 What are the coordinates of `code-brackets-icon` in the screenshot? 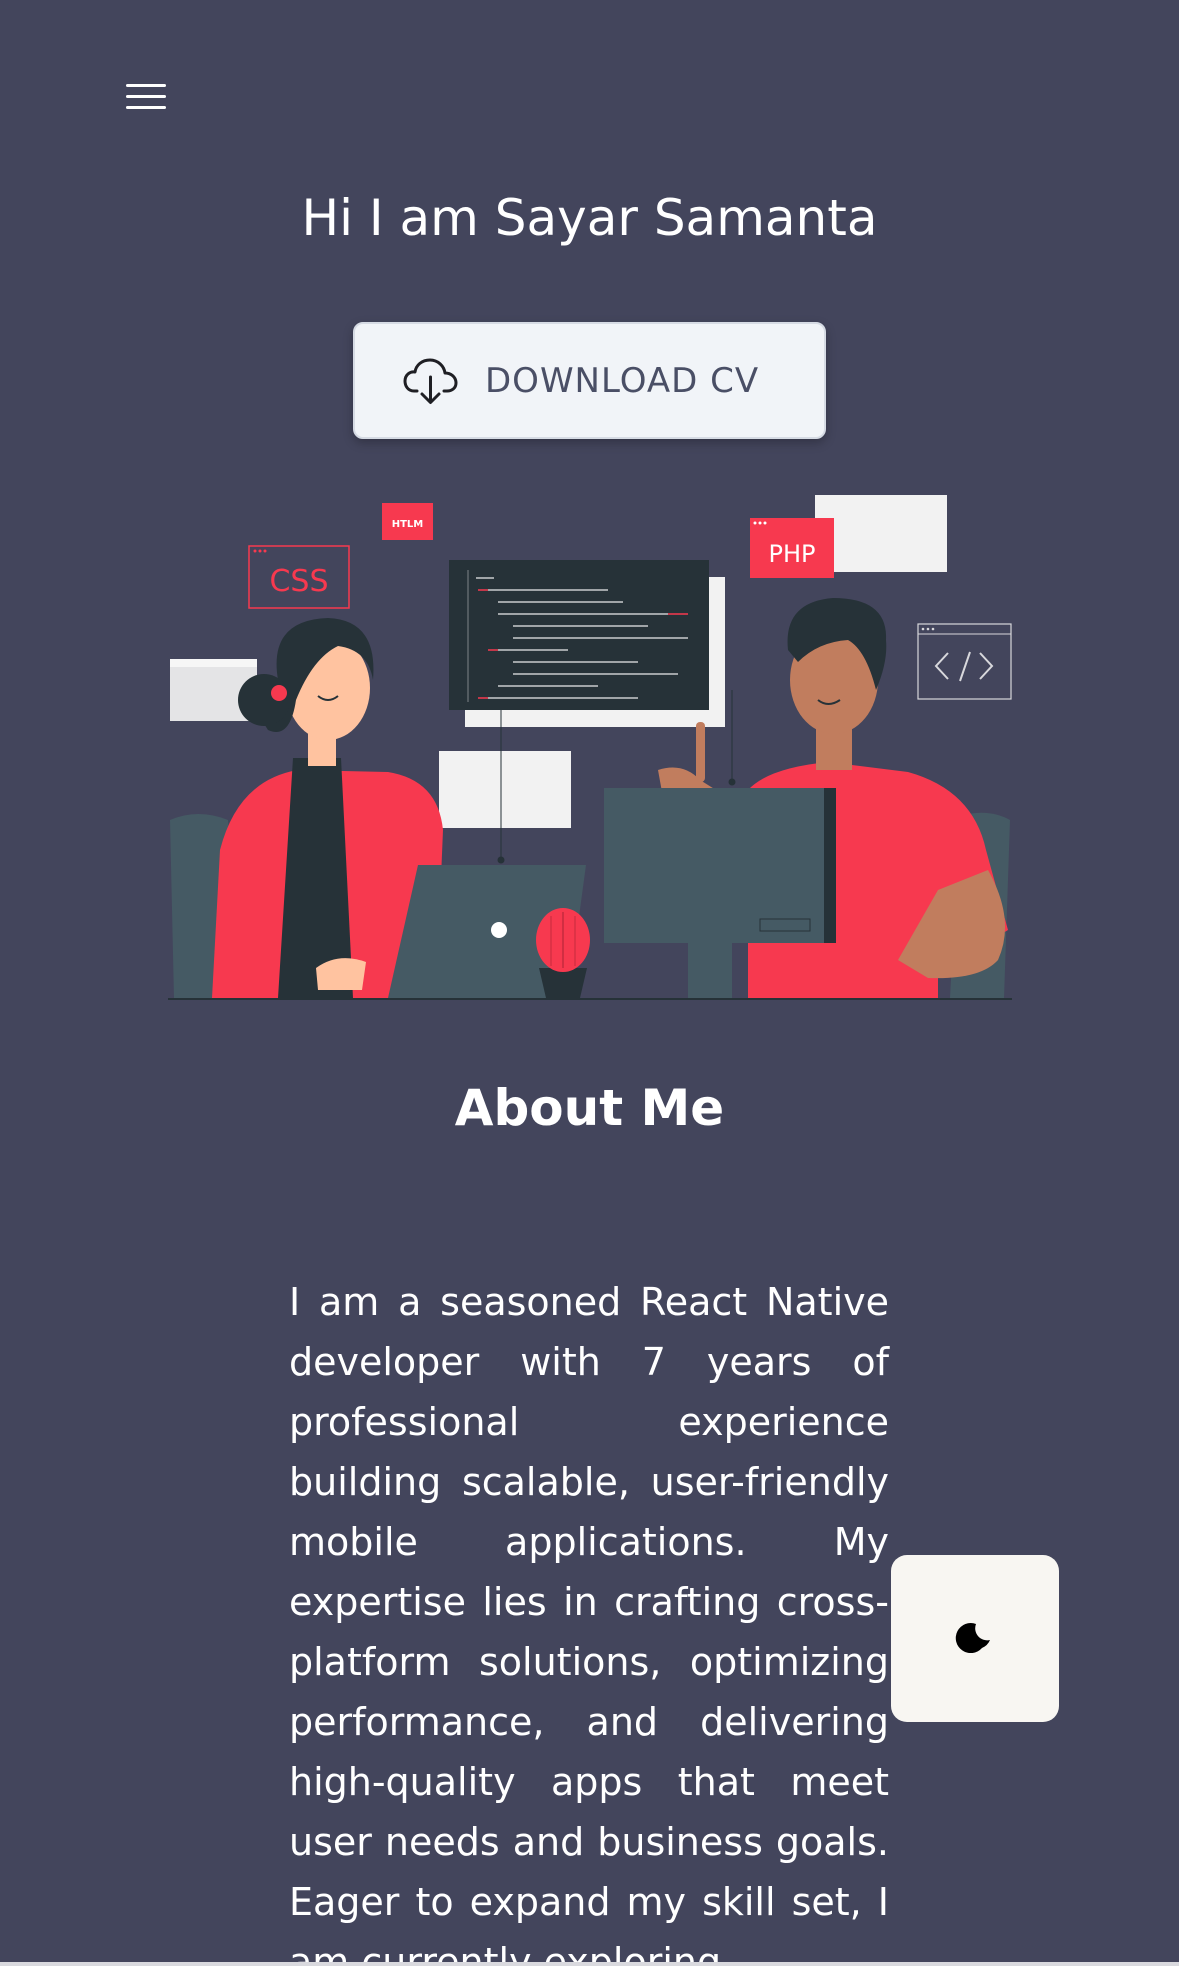 It's located at (964, 661).